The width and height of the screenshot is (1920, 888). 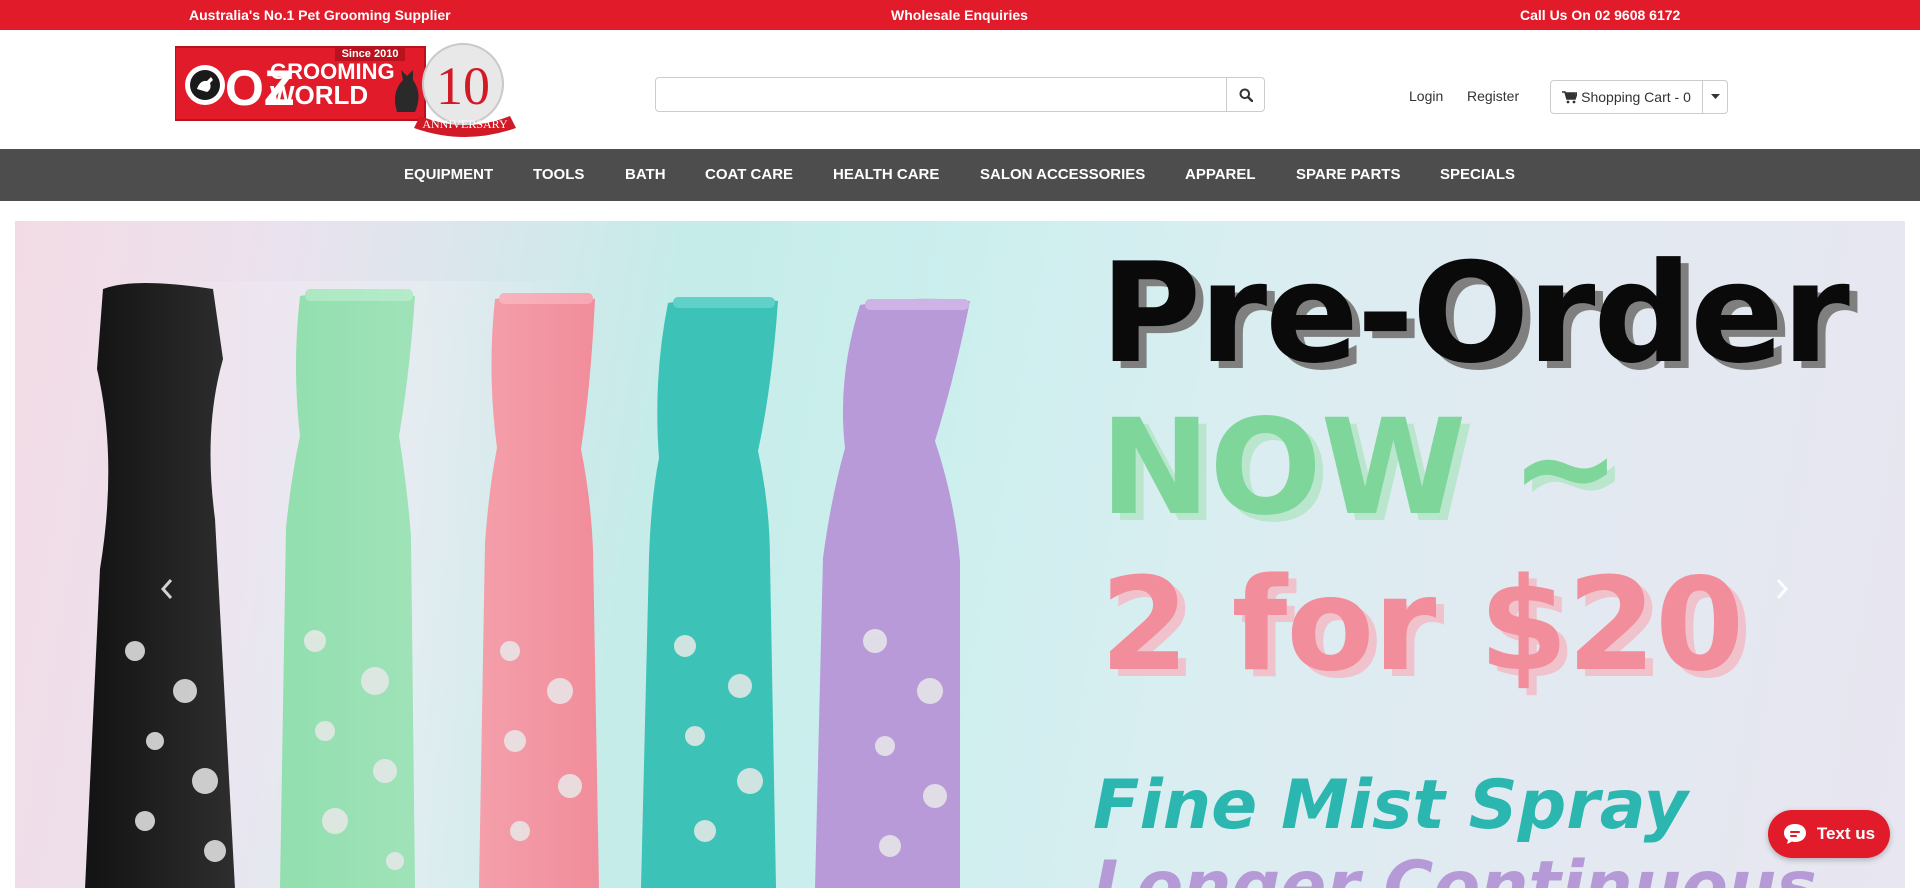 What do you see at coordinates (1636, 97) in the screenshot?
I see `cart-label: Shopping Cart - 0` at bounding box center [1636, 97].